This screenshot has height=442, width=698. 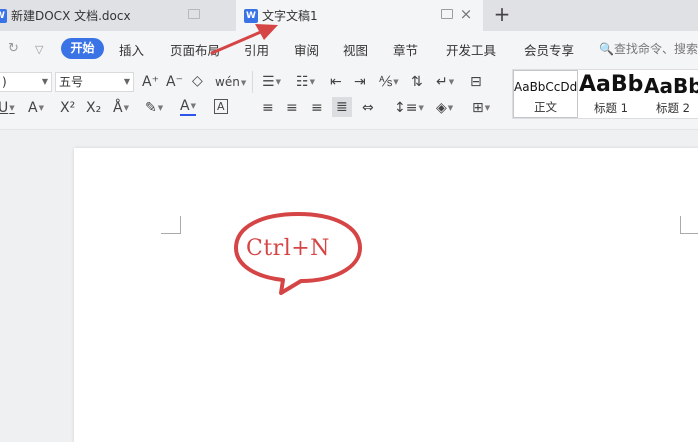 I want to click on distributed-align-icon: ⇔, so click(x=368, y=108).